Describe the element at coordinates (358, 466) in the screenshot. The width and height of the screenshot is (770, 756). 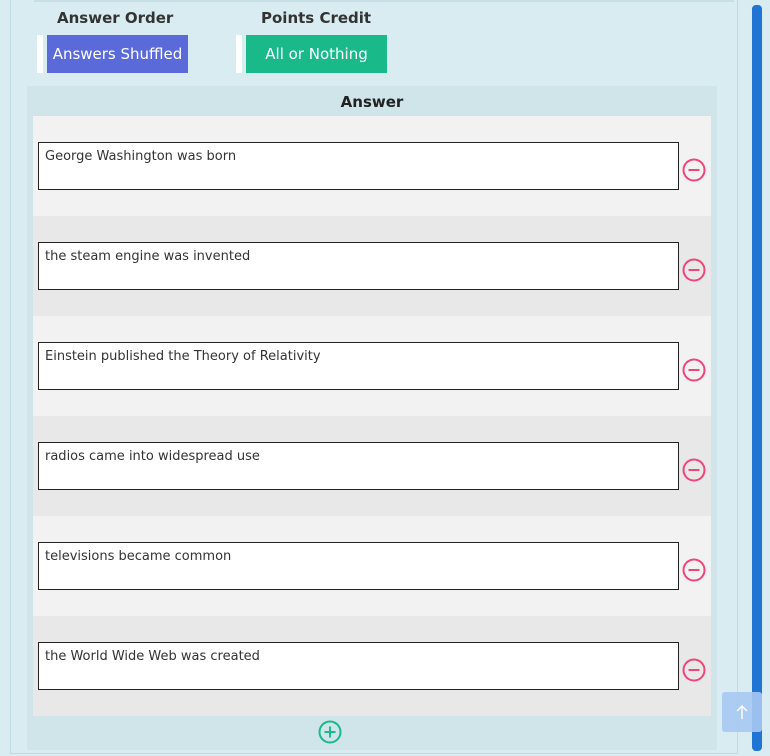
I see `answer-input: radios came into widespread use` at that location.